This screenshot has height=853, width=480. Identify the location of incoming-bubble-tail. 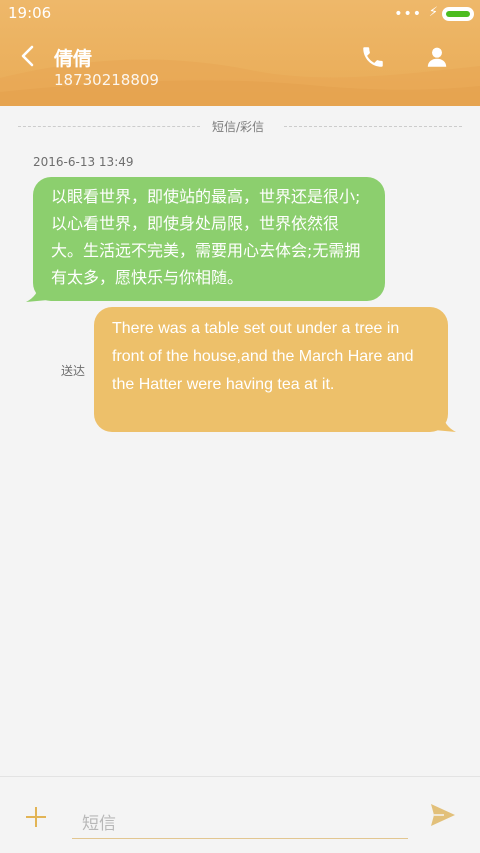
(37, 293).